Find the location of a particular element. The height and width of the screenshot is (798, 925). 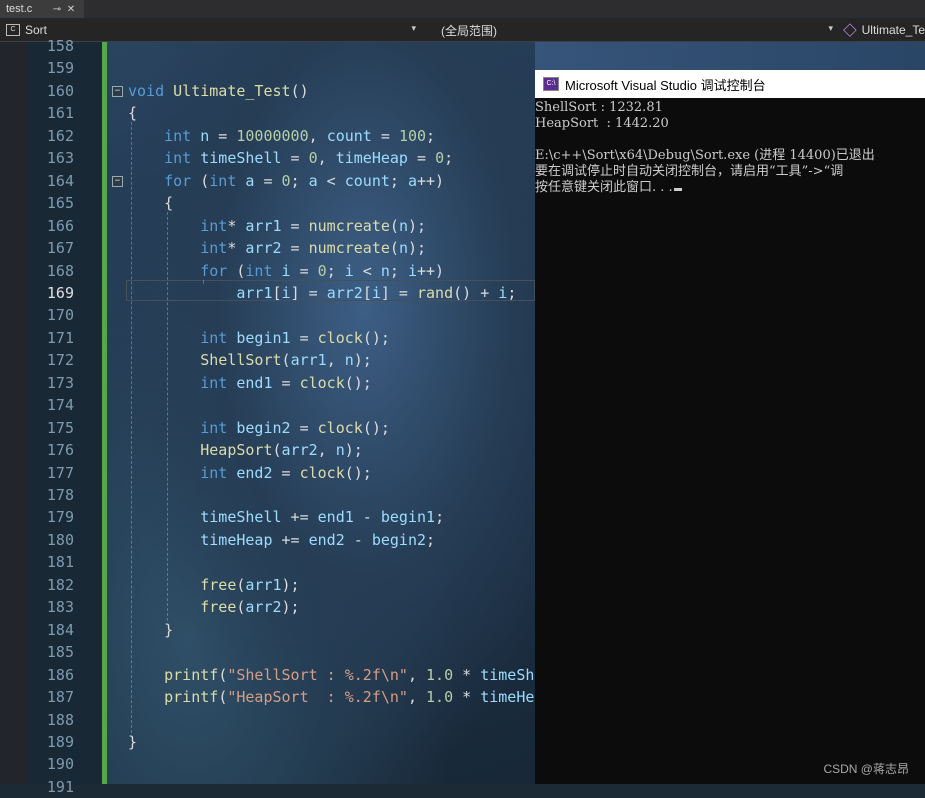

code-text: ShellSort(arr1, n); is located at coordinates (286, 360).